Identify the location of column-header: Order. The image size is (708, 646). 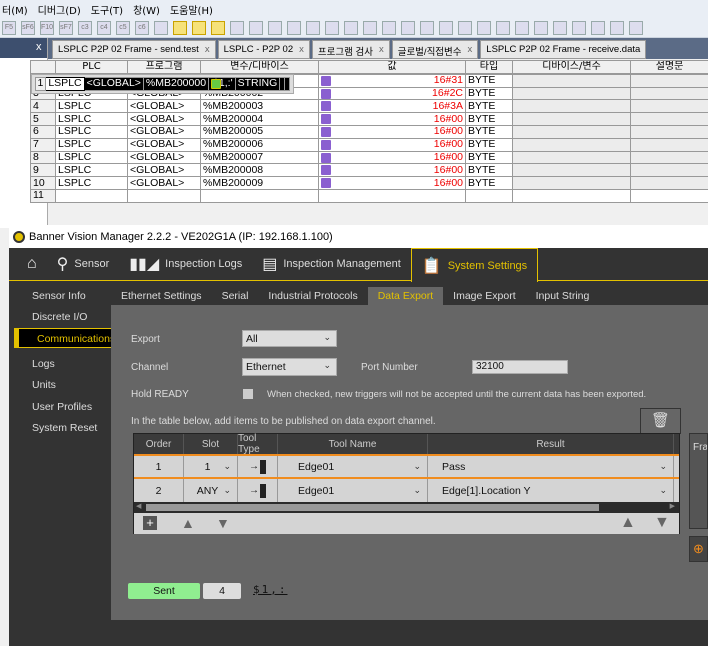
(159, 444).